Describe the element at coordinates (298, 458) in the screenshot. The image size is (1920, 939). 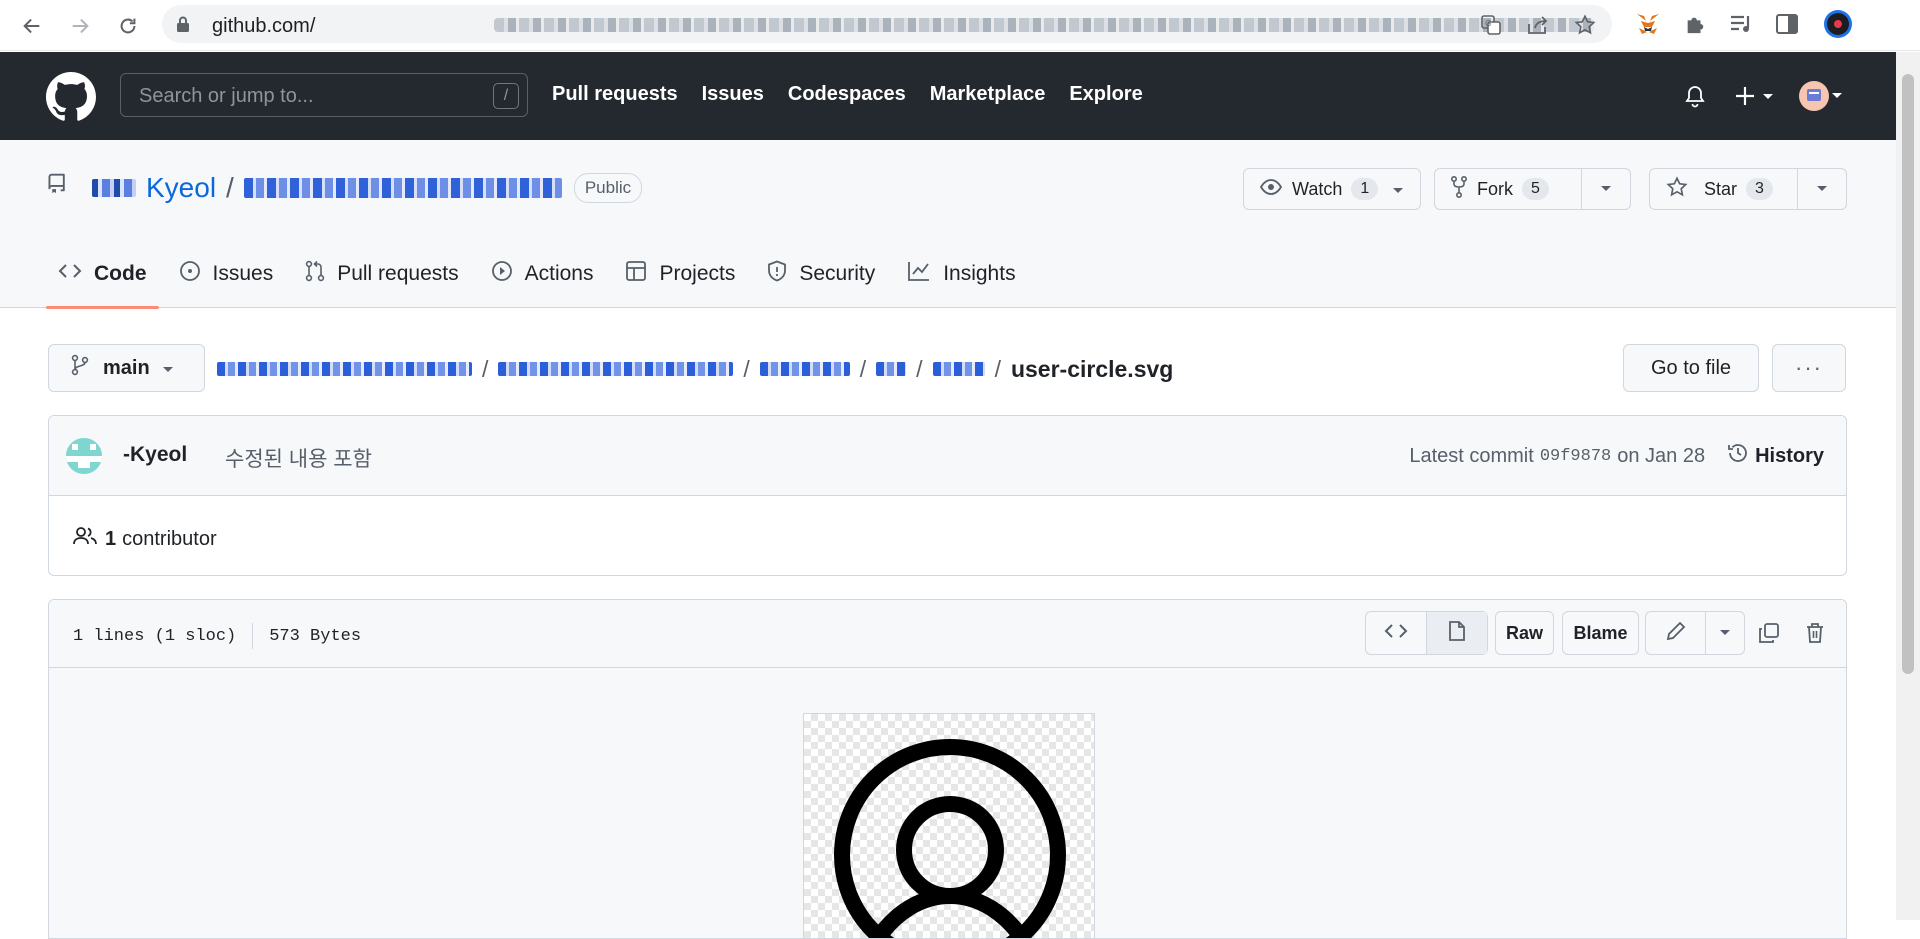
I see `commit-message: 수정된 내용 포함` at that location.